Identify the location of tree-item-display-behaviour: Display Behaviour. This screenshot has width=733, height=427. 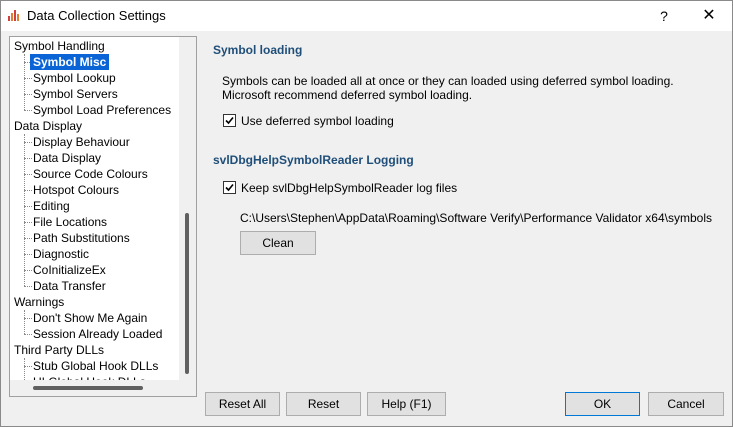
(81, 142).